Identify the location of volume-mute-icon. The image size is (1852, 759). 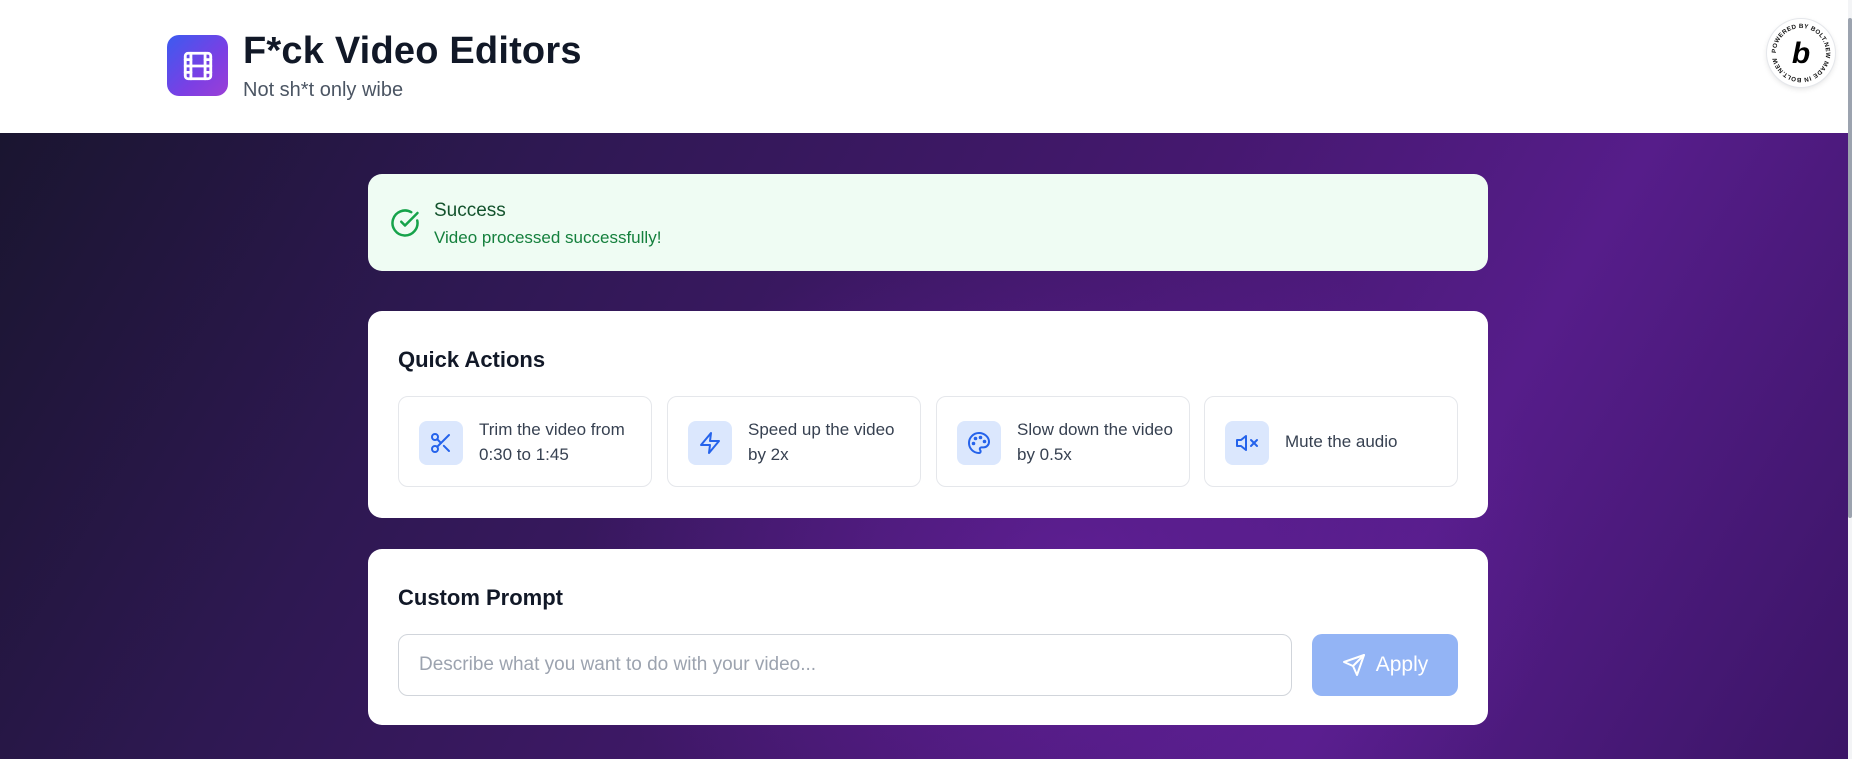
(1247, 443).